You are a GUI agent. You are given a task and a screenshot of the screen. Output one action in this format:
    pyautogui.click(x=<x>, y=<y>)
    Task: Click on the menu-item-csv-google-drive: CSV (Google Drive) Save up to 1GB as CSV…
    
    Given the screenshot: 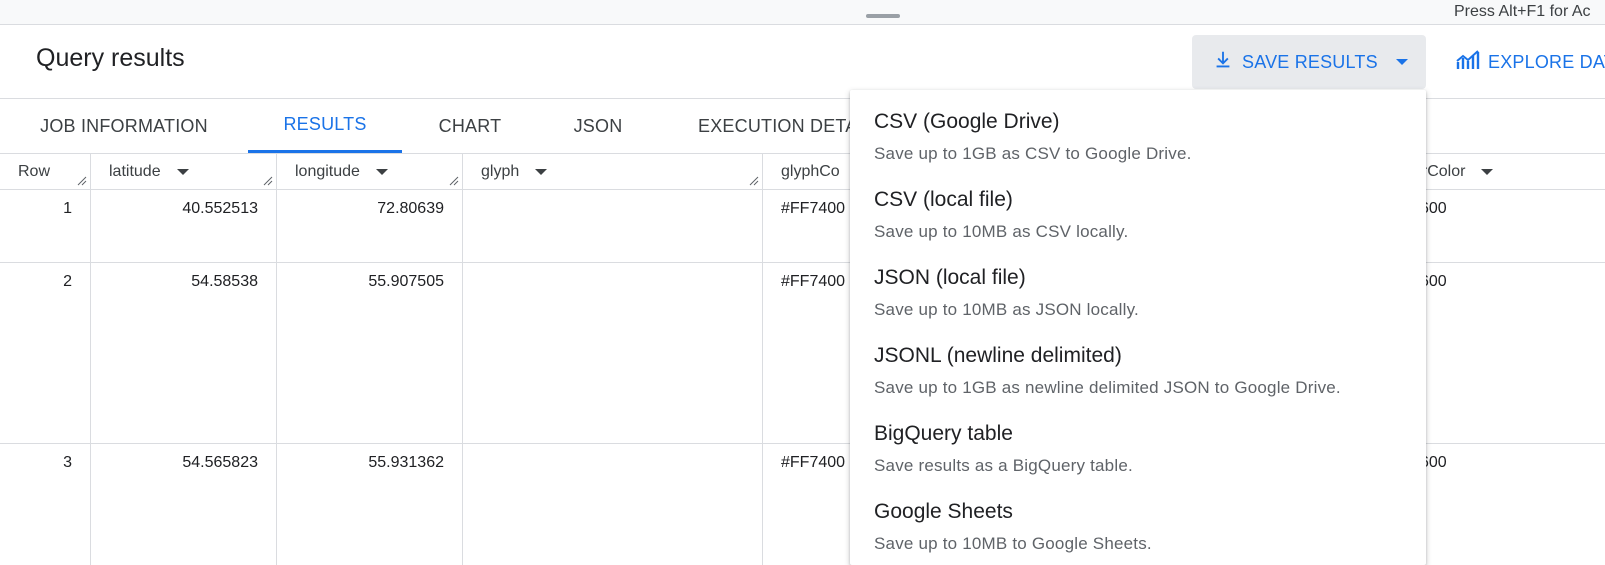 What is the action you would take?
    pyautogui.click(x=1138, y=149)
    